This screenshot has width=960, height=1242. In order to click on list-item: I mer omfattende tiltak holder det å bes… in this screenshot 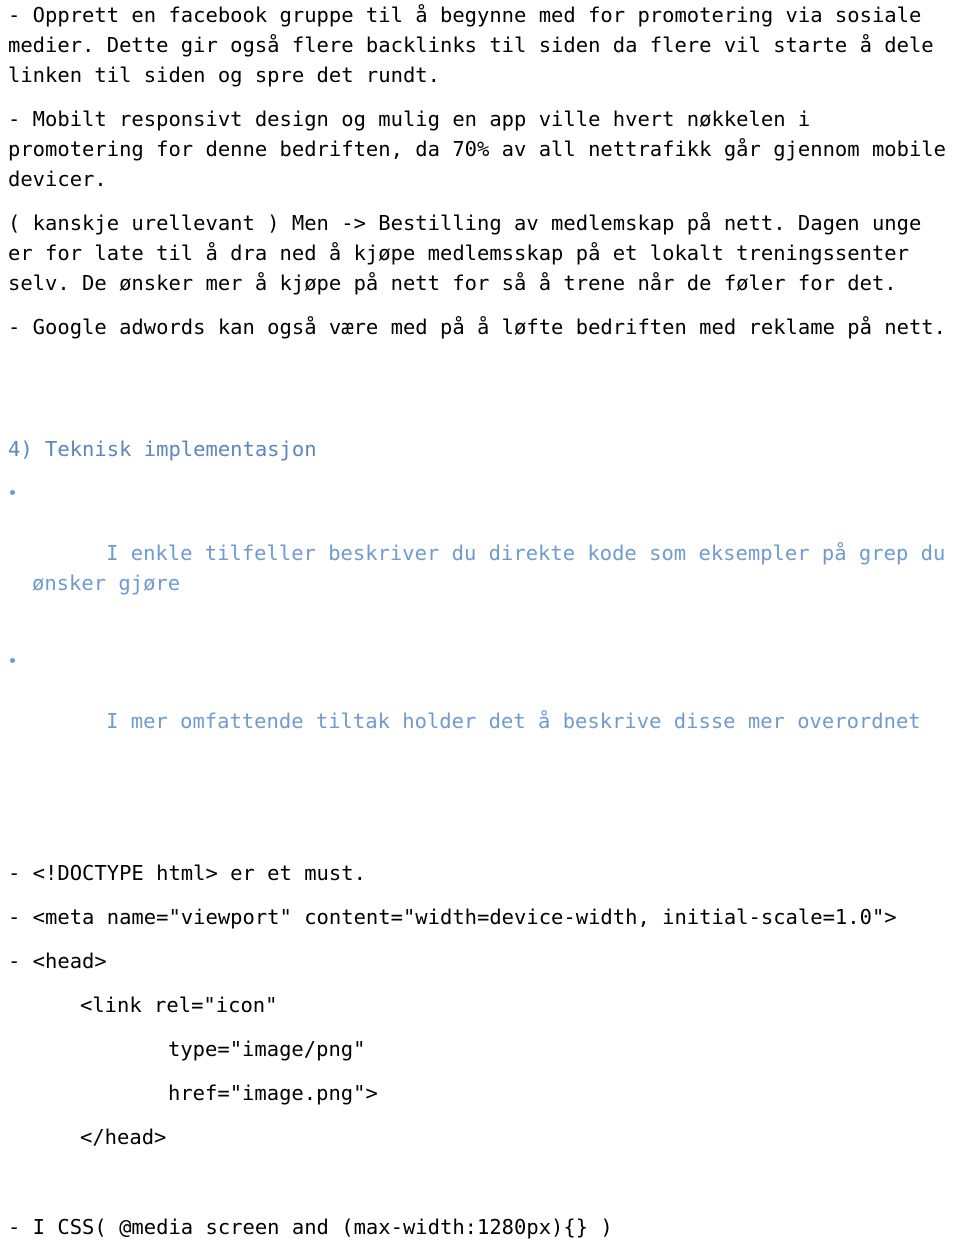, I will do `click(480, 706)`.